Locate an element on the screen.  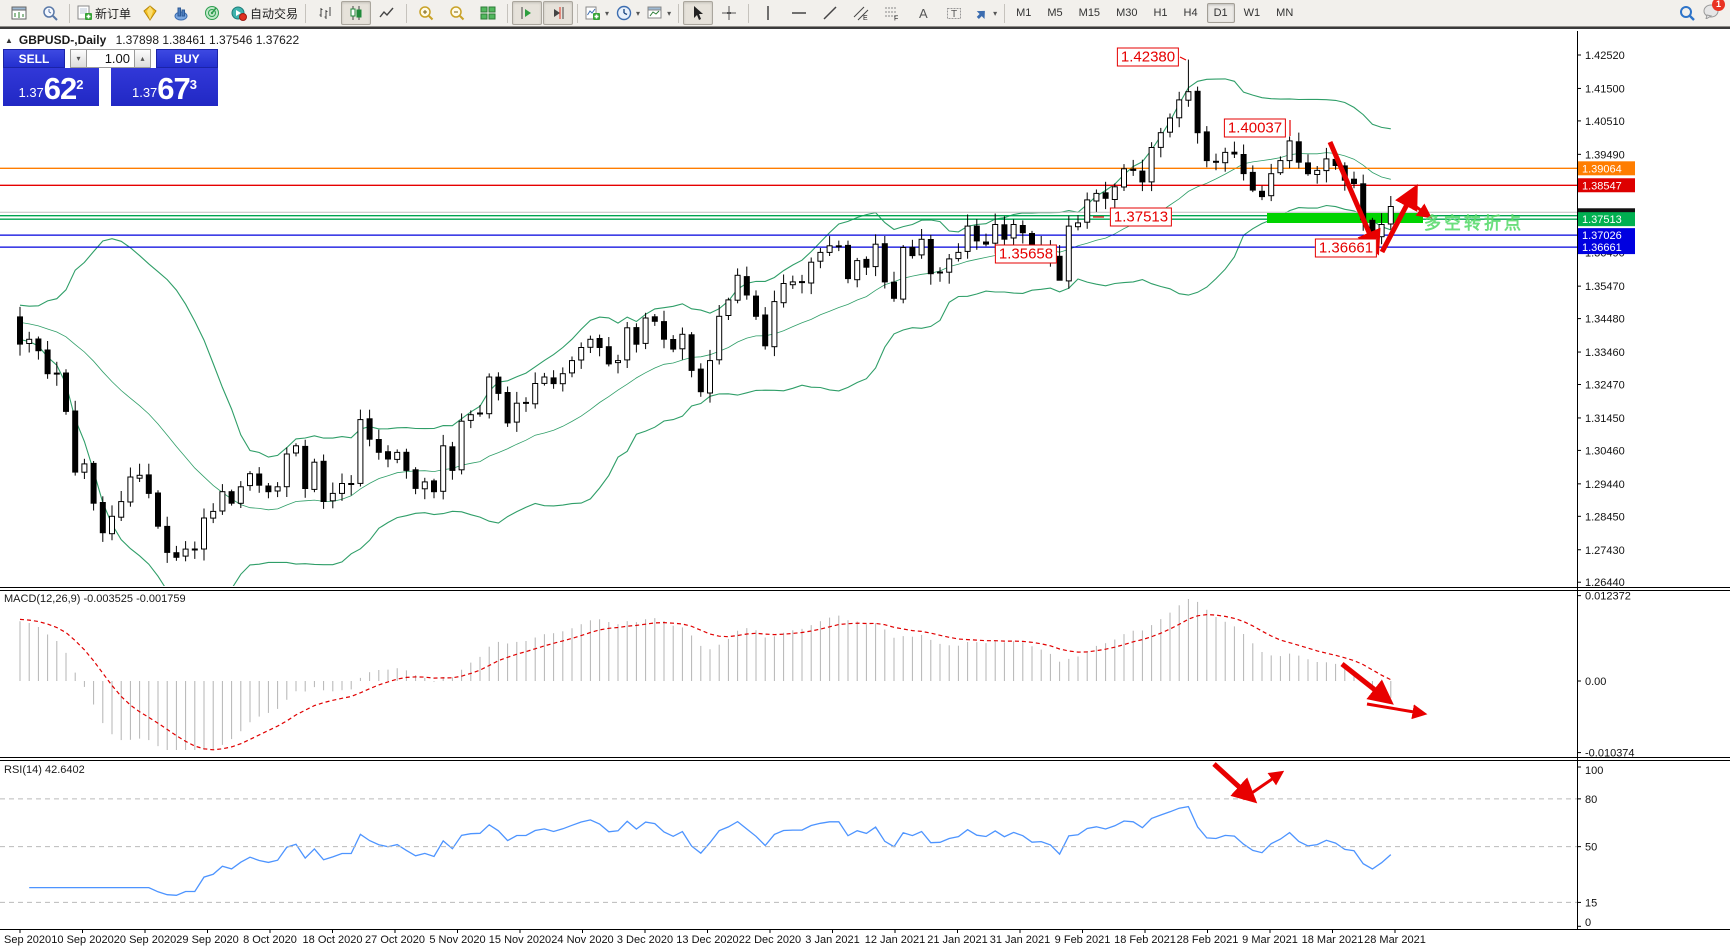
market-watch-icon is located at coordinates (150, 13).